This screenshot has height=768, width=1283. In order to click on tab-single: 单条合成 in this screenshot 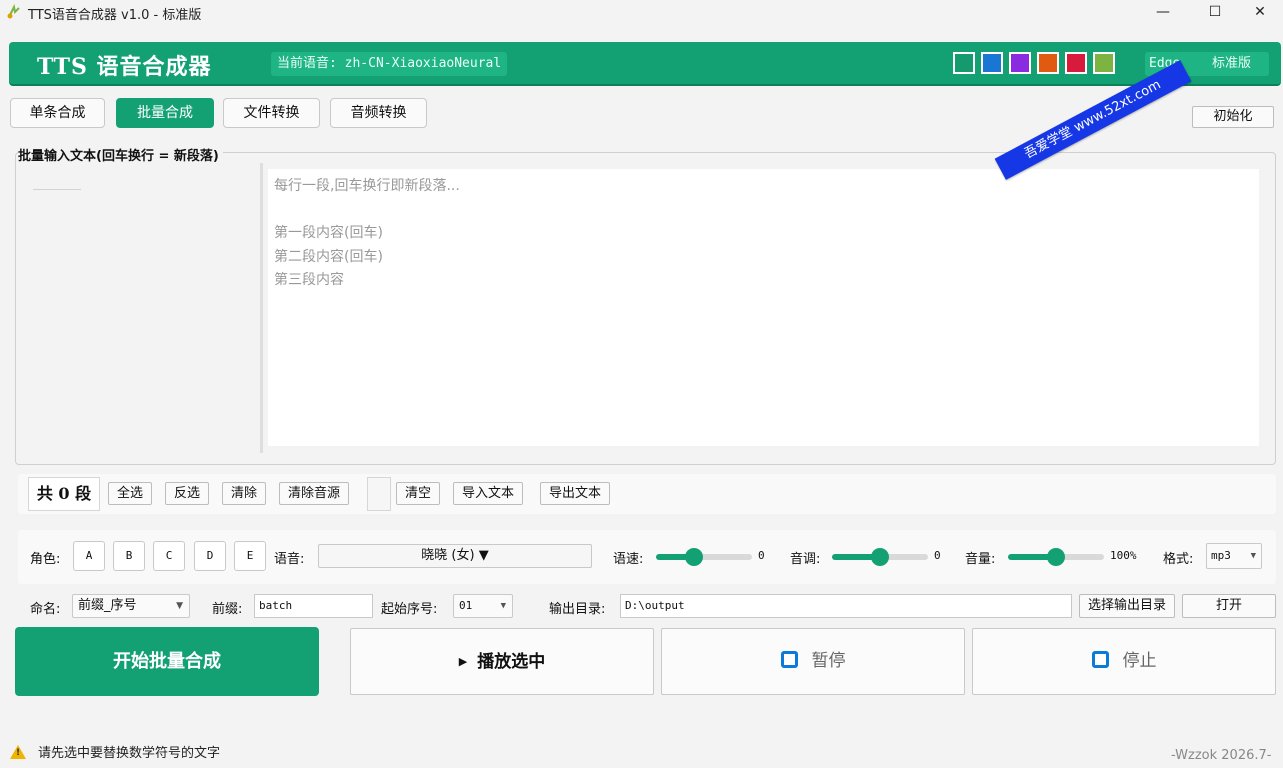, I will do `click(57, 113)`.